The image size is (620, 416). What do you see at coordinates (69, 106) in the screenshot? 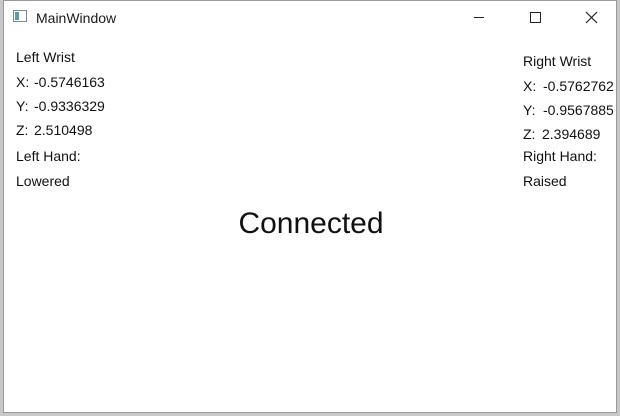
I see `left-y-value: -0.9336329` at bounding box center [69, 106].